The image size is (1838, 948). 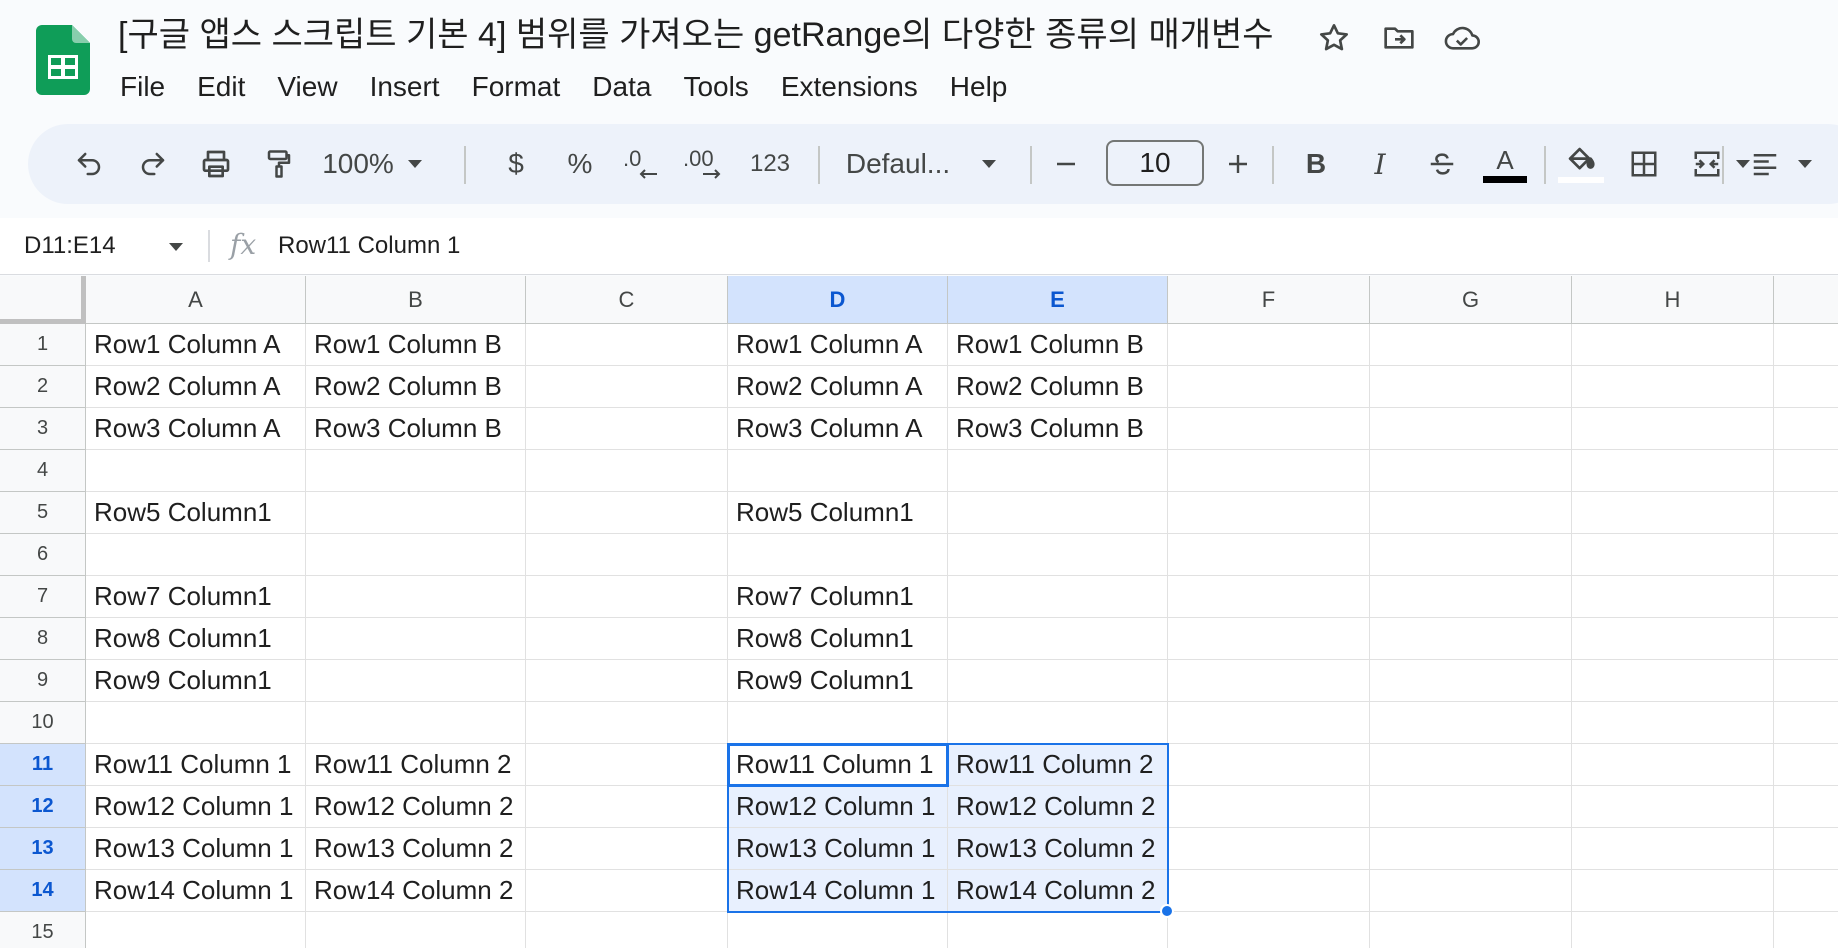 I want to click on cell-a9: Row9 Column1, so click(x=196, y=681).